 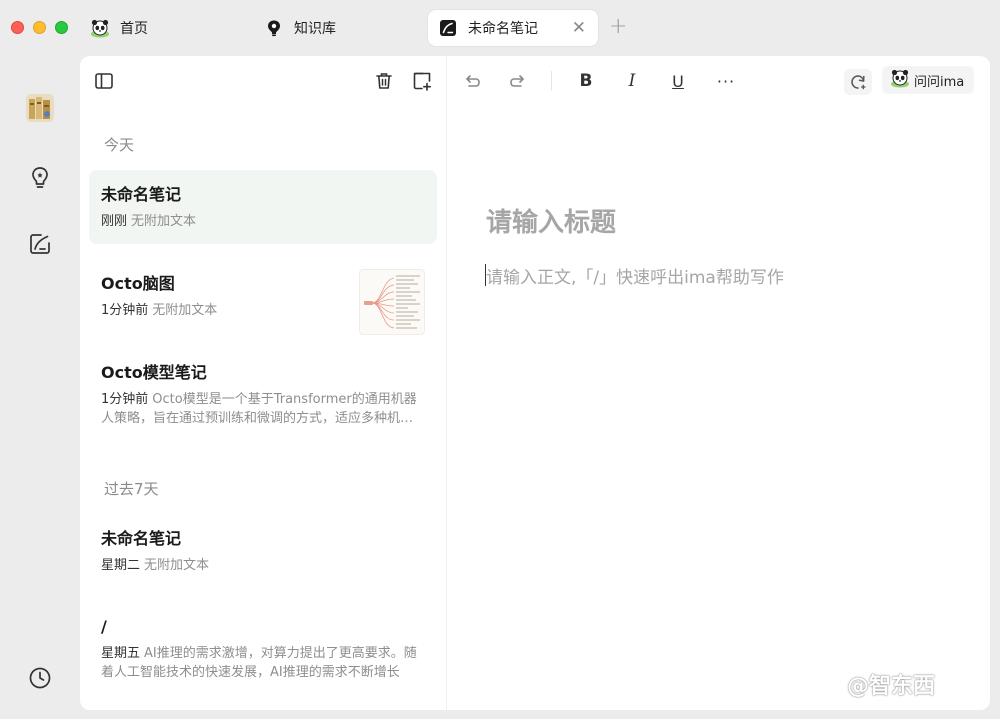 What do you see at coordinates (315, 29) in the screenshot?
I see `tab-label: 知识库` at bounding box center [315, 29].